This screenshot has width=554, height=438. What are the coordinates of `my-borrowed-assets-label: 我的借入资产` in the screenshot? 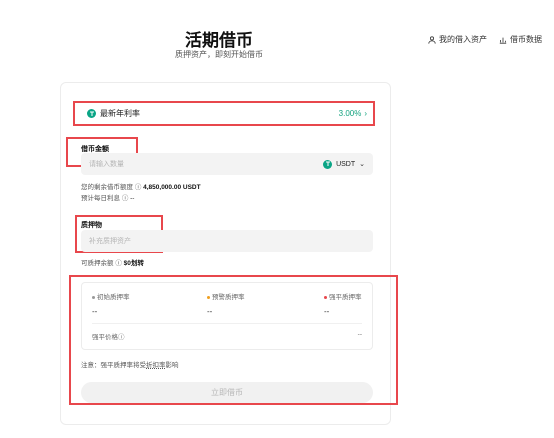 It's located at (463, 39).